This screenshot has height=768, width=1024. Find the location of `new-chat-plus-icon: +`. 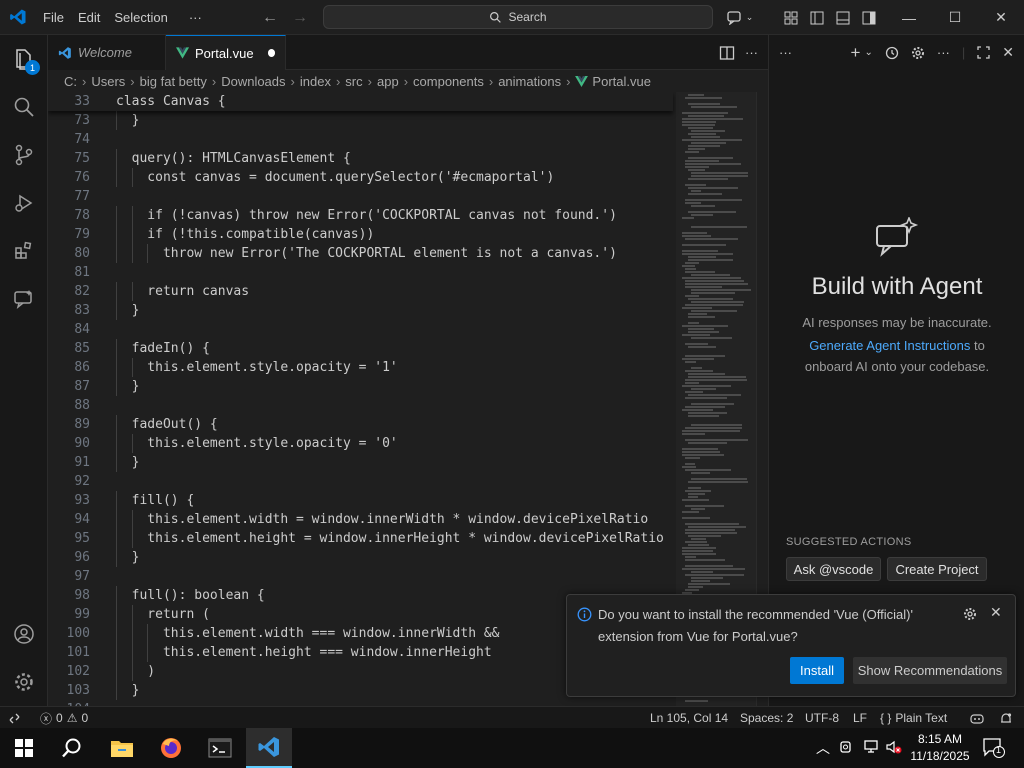

new-chat-plus-icon: + is located at coordinates (856, 53).